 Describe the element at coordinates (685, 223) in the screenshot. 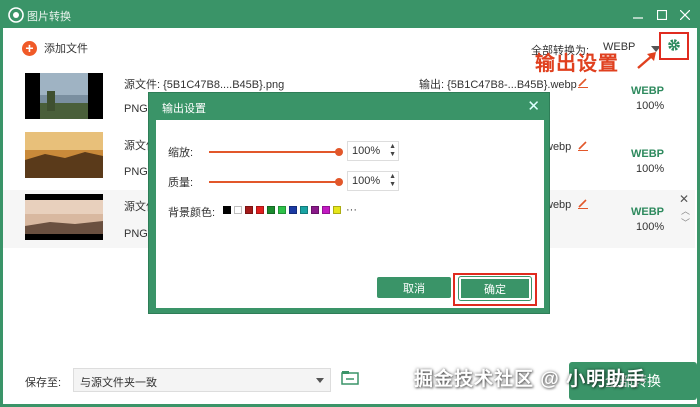

I see `move-down-icon: ﹀` at that location.